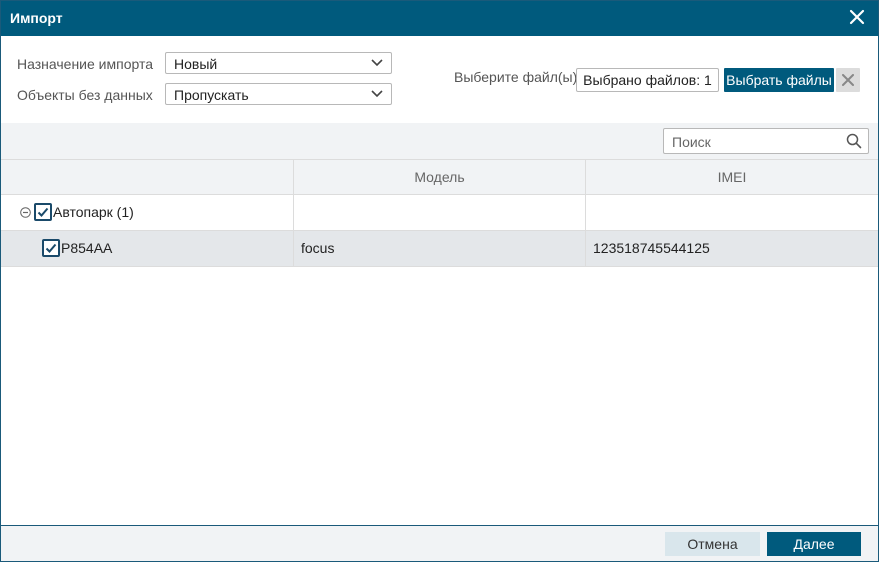 The width and height of the screenshot is (879, 562). Describe the element at coordinates (439, 213) in the screenshot. I see `group-row: Автопарк (1)` at that location.